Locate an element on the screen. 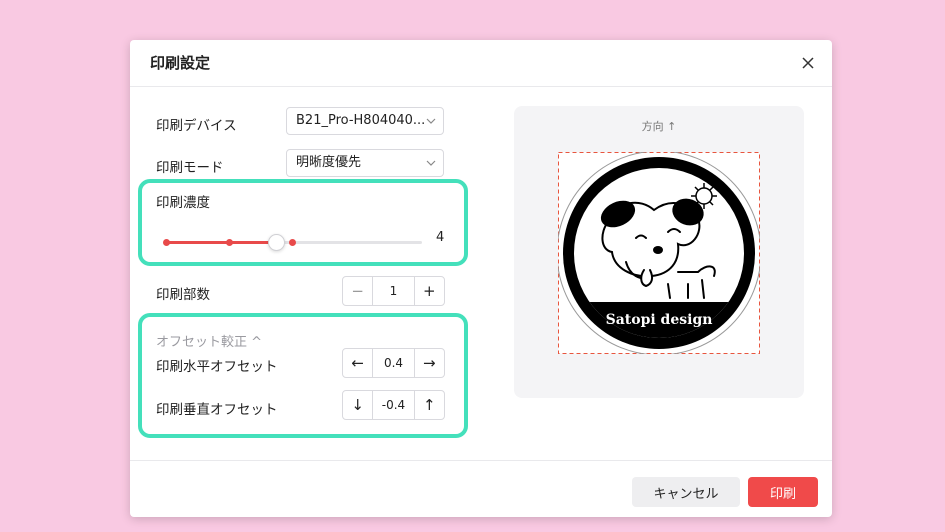  label-preview-image: Satopi design is located at coordinates (659, 253).